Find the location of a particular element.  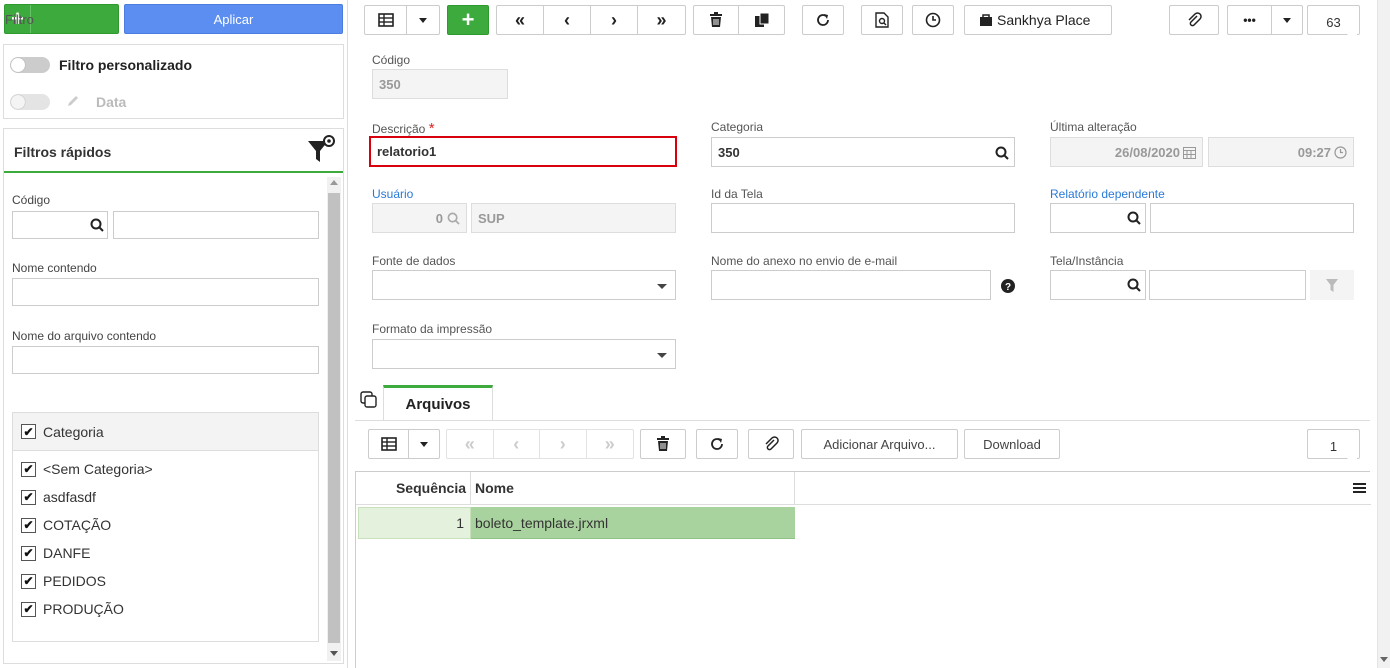

code-filter-input is located at coordinates (60, 225).